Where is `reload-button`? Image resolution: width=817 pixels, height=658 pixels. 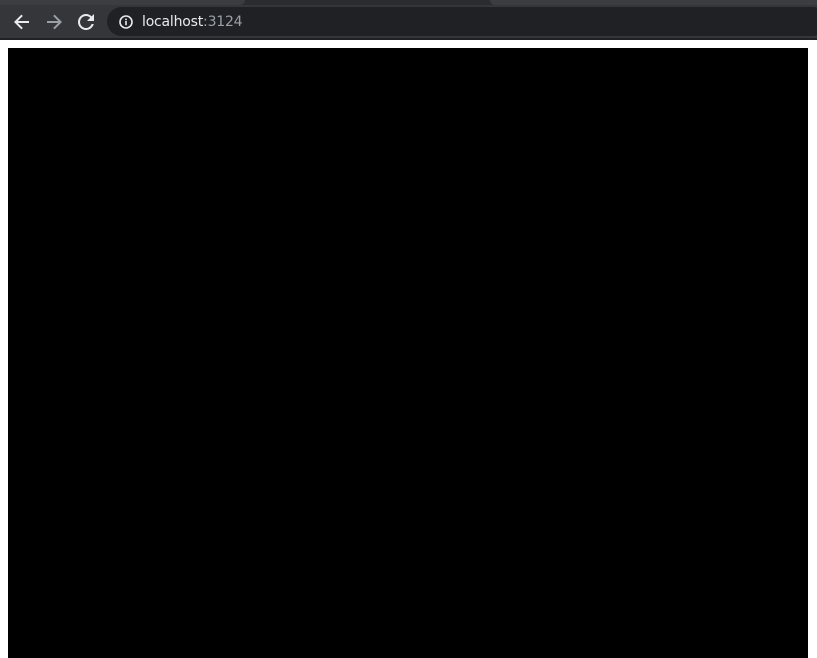
reload-button is located at coordinates (86, 22).